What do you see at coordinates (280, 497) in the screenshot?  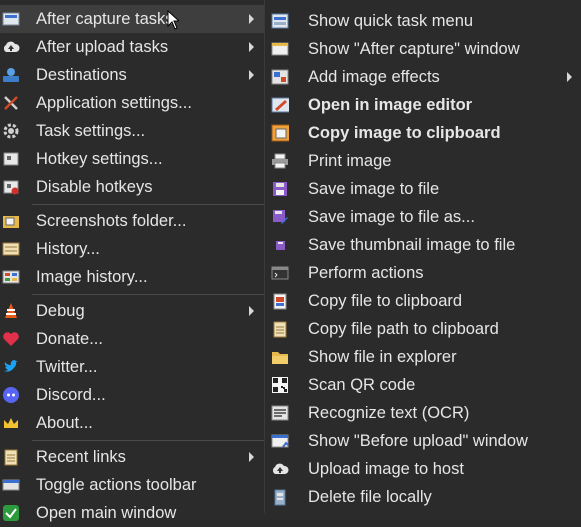 I see `delete-file-icon` at bounding box center [280, 497].